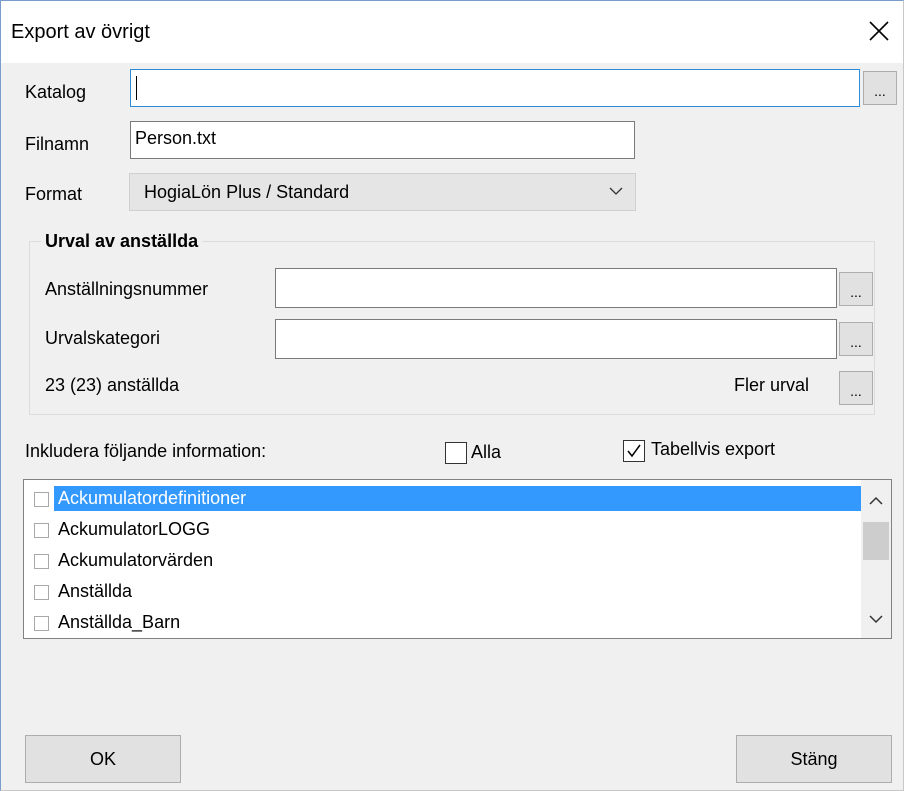 The image size is (904, 791). Describe the element at coordinates (556, 288) in the screenshot. I see `anstallningsnummer-input` at that location.